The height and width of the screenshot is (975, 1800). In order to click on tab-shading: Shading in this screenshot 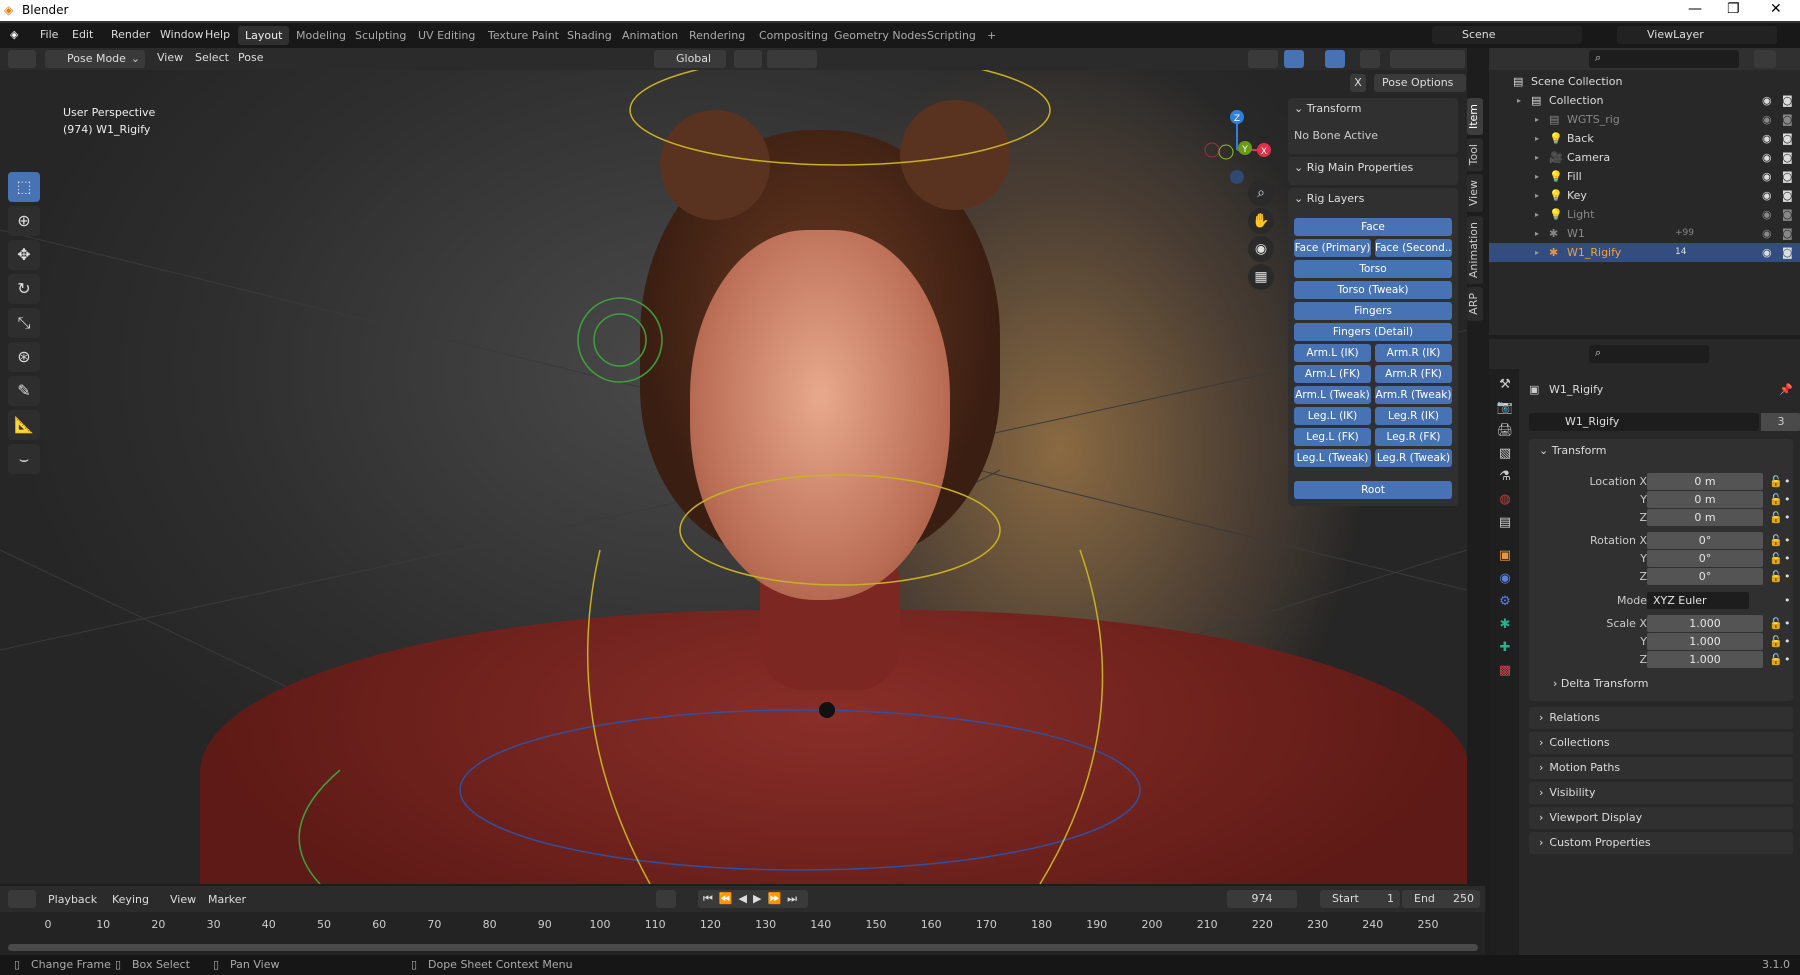, I will do `click(589, 35)`.